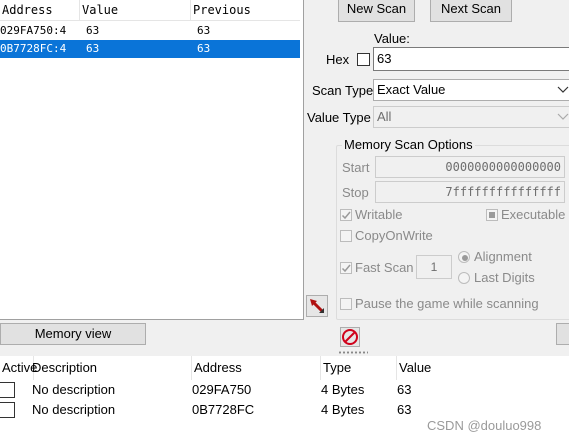 The image size is (569, 442). I want to click on pointer-arrow-icon, so click(317, 306).